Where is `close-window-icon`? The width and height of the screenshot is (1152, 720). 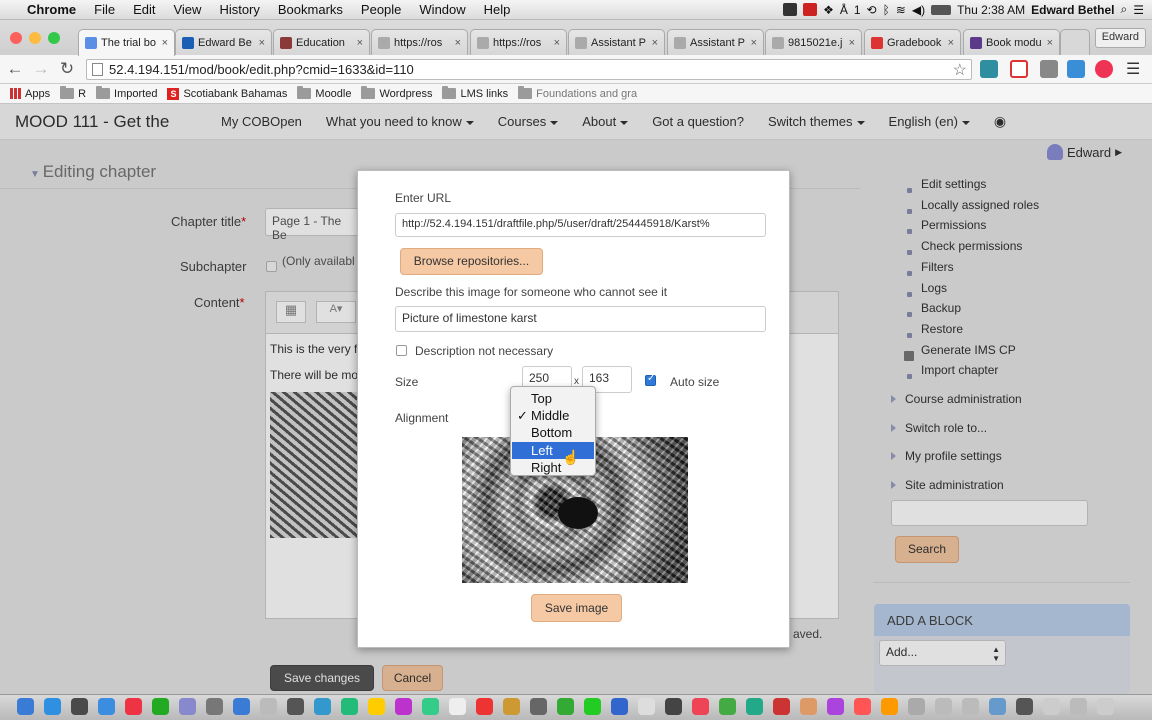
close-window-icon is located at coordinates (16, 38).